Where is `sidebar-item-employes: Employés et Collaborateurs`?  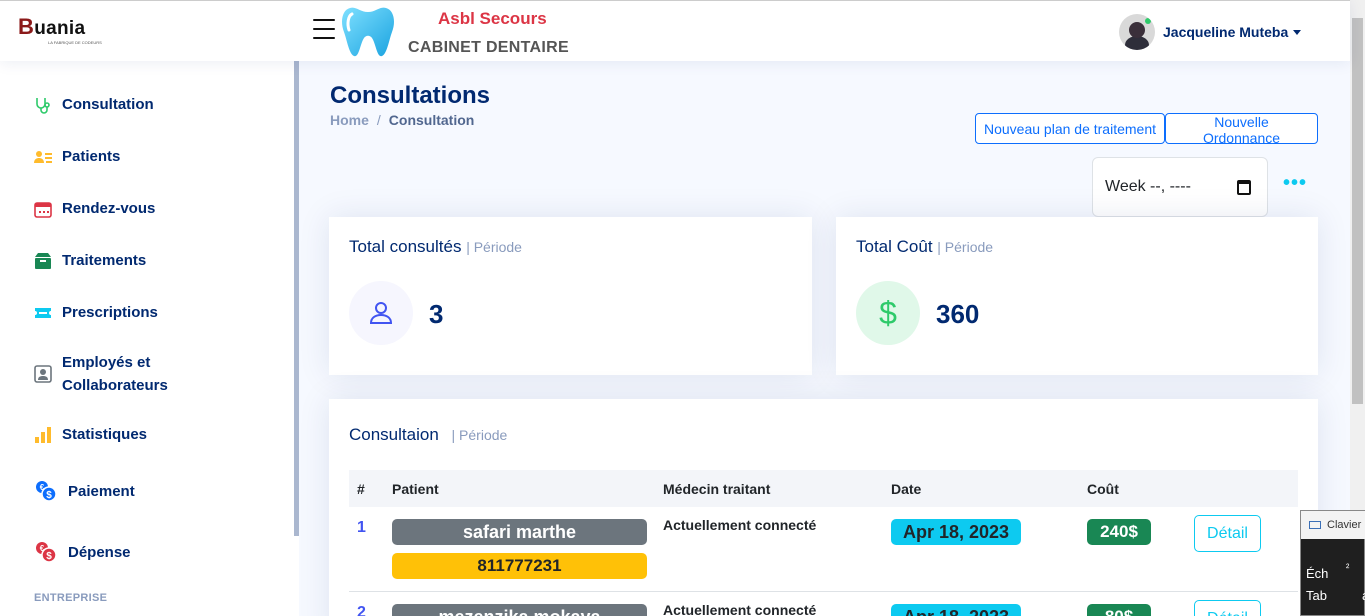
sidebar-item-employes: Employés et Collaborateurs is located at coordinates (101, 374).